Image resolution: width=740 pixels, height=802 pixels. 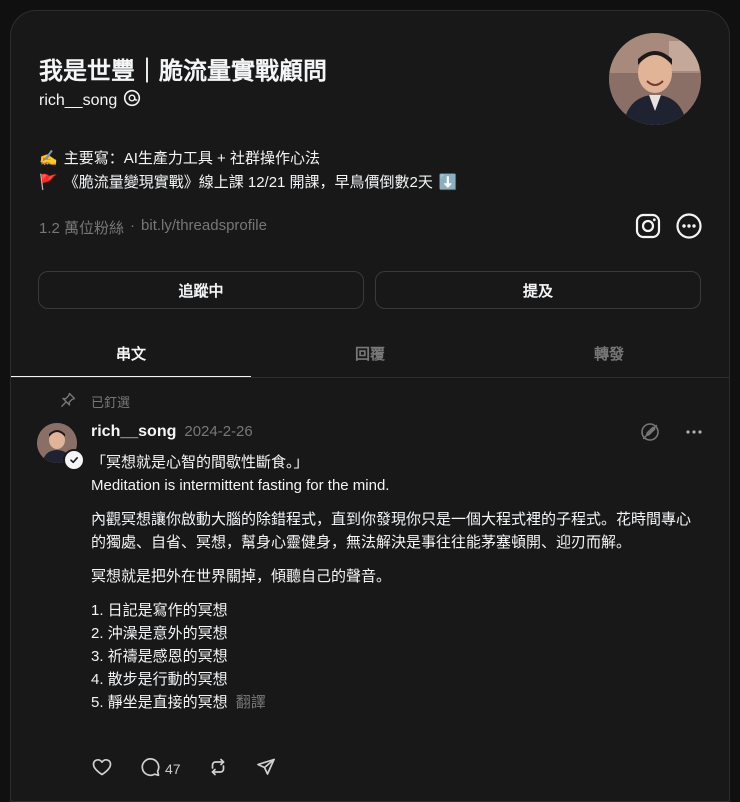 What do you see at coordinates (248, 182) in the screenshot?
I see `bio-line-2: 《脆流量變現實戰》線上課 12/21 開課，早鳥價倒數2天` at bounding box center [248, 182].